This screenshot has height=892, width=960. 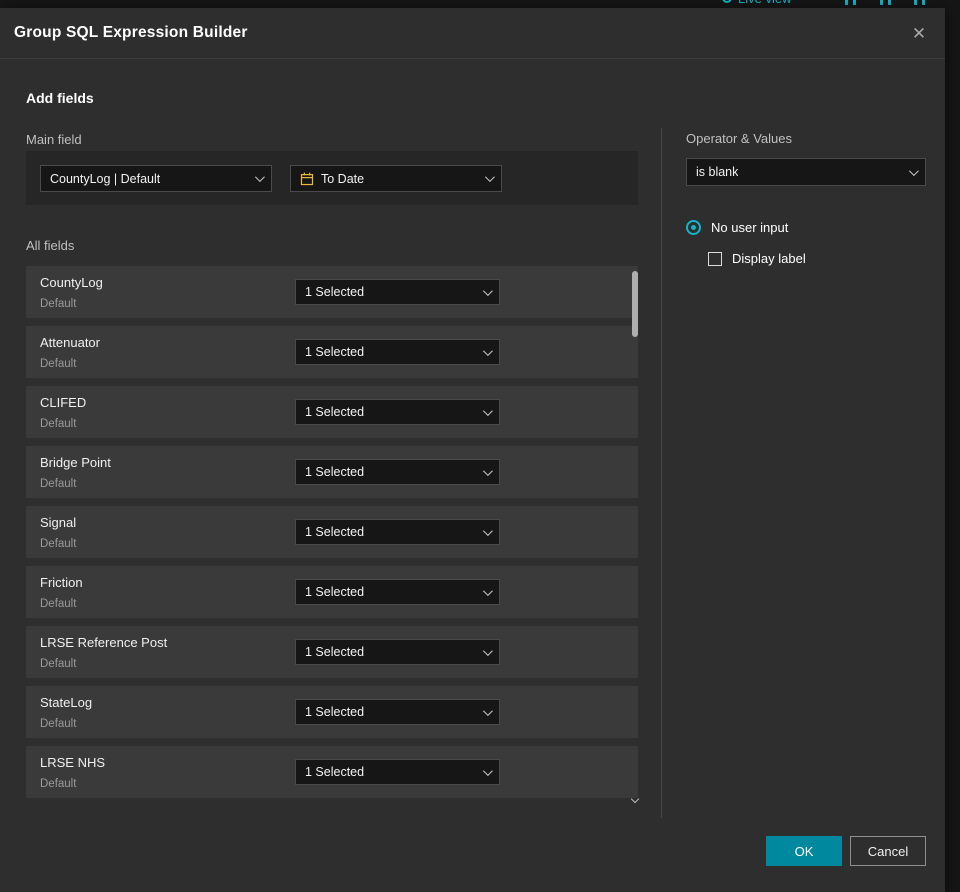 I want to click on field-row: Attenuator Default 1 Selected, so click(x=332, y=352).